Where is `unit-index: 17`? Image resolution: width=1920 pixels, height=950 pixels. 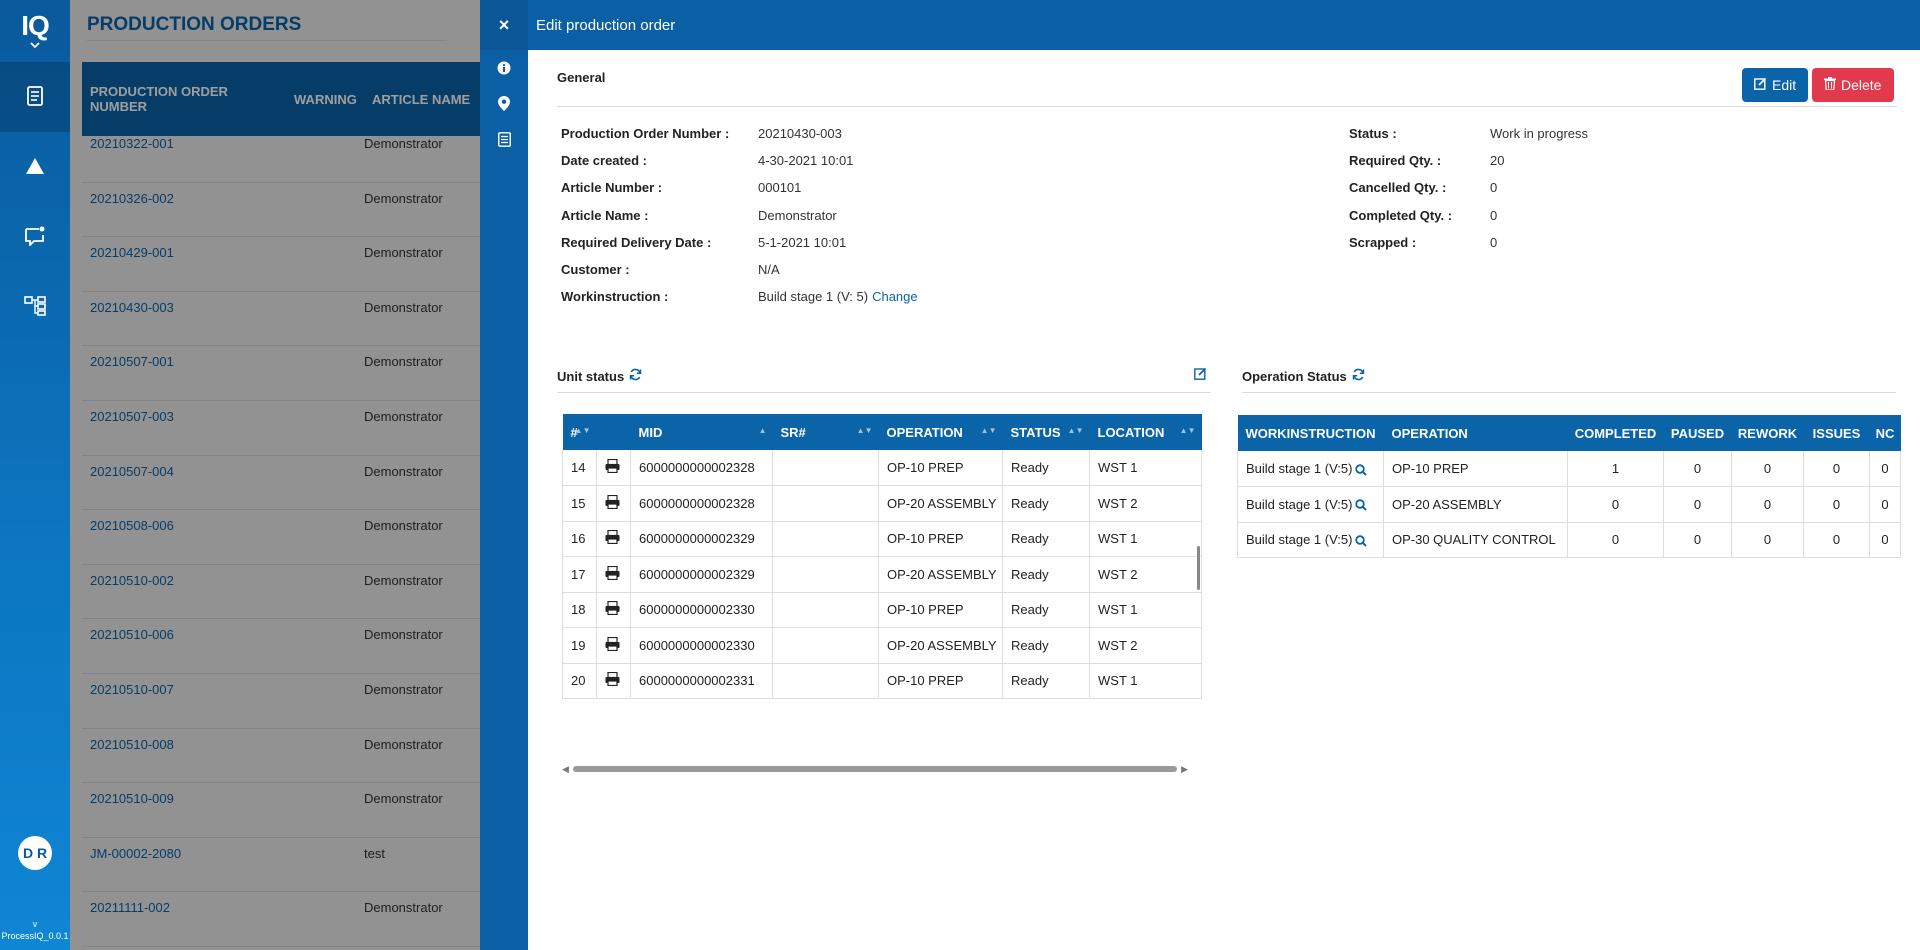 unit-index: 17 is located at coordinates (579, 574).